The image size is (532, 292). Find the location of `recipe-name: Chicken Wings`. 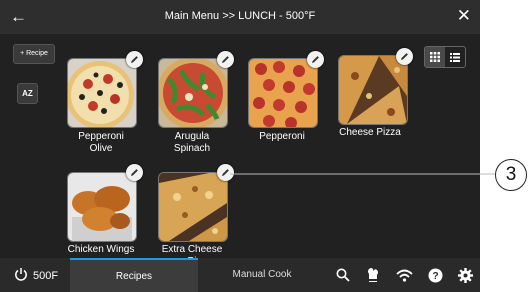

recipe-name: Chicken Wings is located at coordinates (101, 249).